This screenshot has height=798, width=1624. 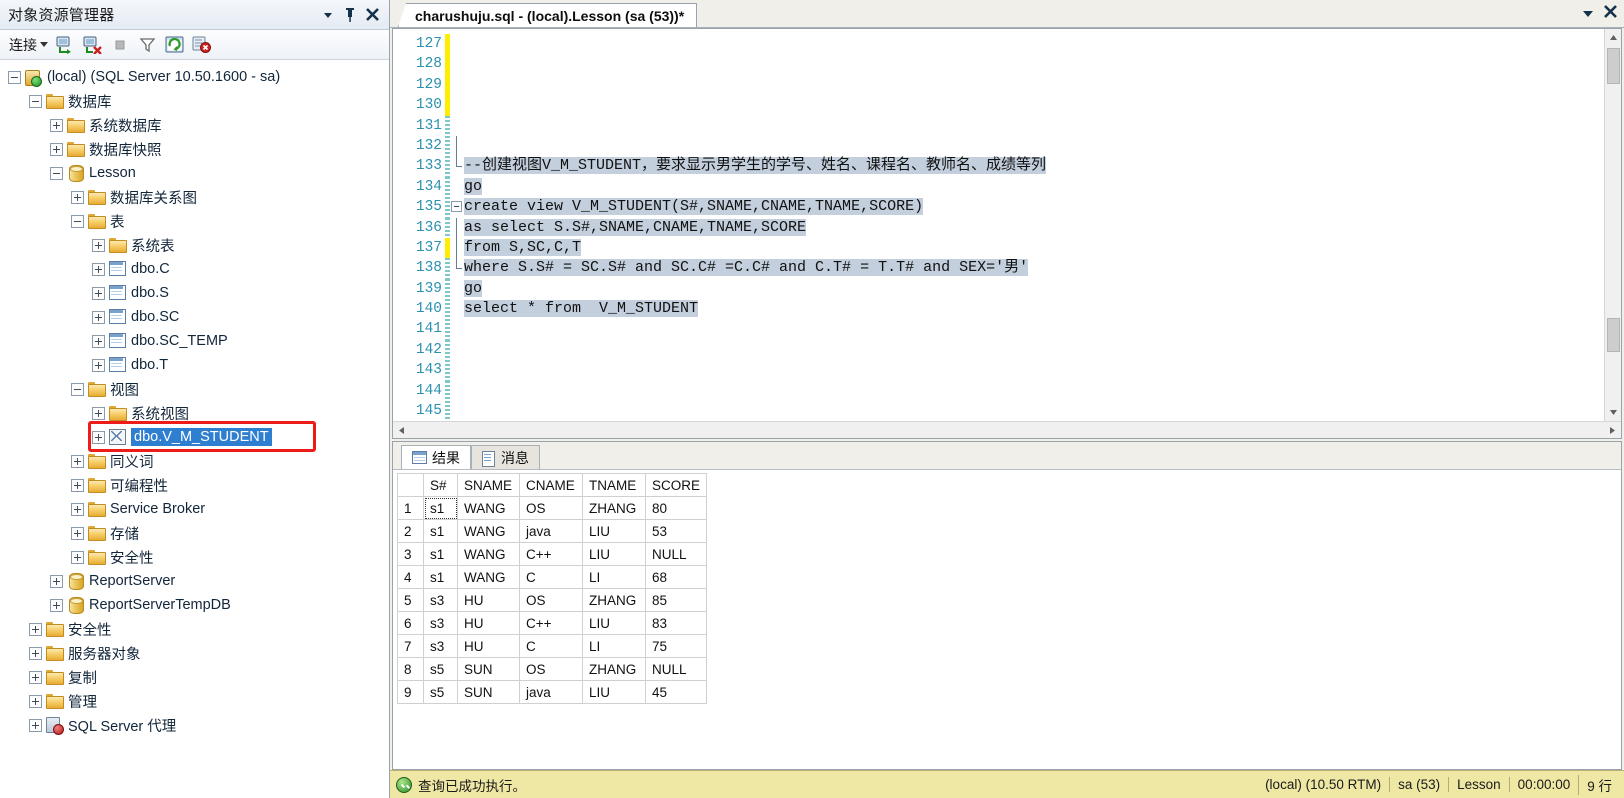 What do you see at coordinates (1588, 14) in the screenshot?
I see `tab-list-dropdown-icon` at bounding box center [1588, 14].